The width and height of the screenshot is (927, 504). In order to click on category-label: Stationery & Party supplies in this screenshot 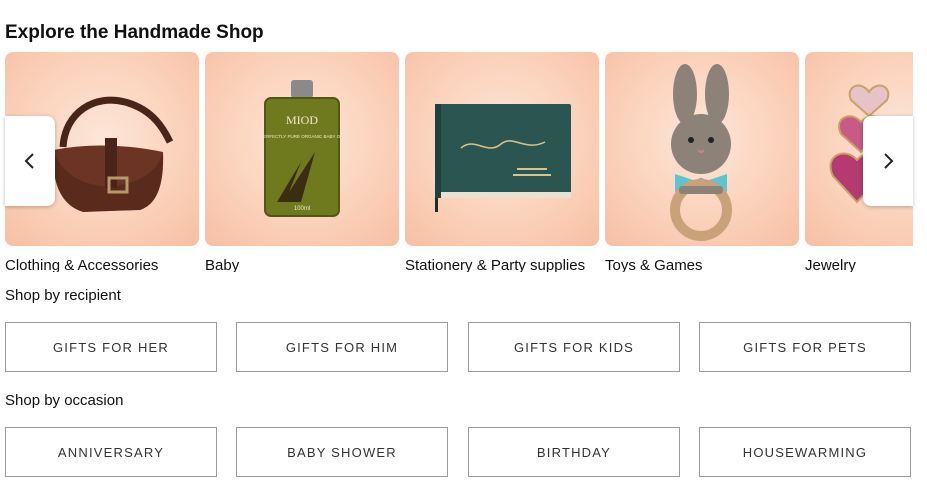, I will do `click(502, 264)`.